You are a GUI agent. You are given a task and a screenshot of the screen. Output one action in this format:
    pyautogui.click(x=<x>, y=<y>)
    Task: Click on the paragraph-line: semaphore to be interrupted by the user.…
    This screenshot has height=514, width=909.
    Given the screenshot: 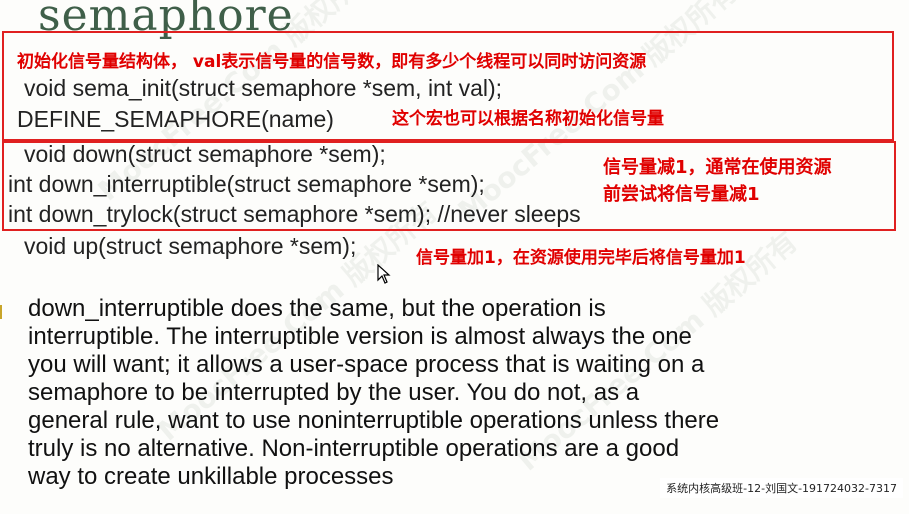 What is the action you would take?
    pyautogui.click(x=334, y=392)
    